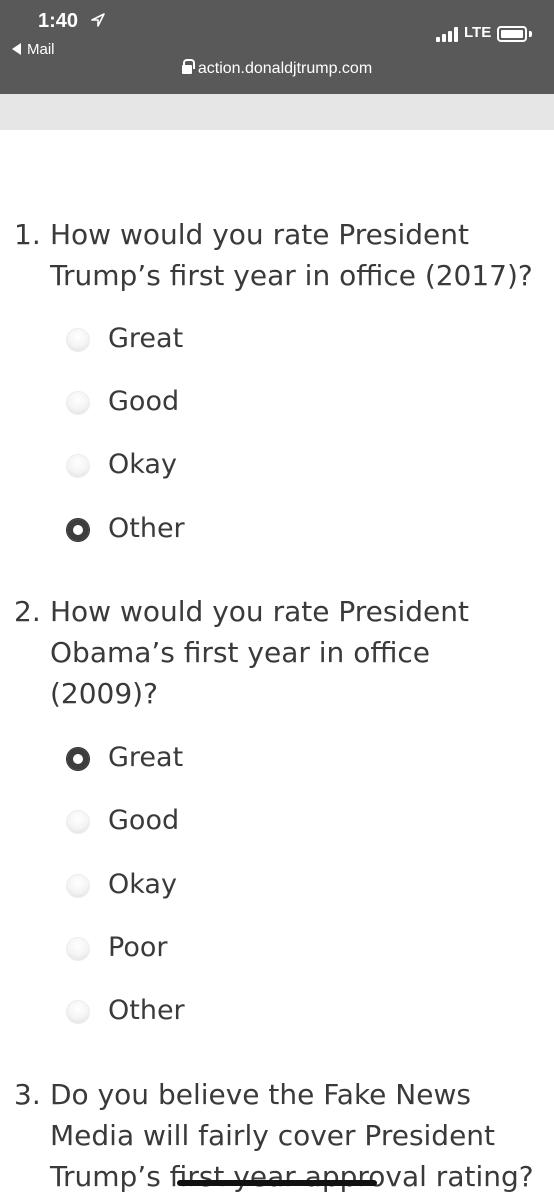 This screenshot has height=1200, width=554. Describe the element at coordinates (448, 34) in the screenshot. I see `signal-strength-icon` at that location.